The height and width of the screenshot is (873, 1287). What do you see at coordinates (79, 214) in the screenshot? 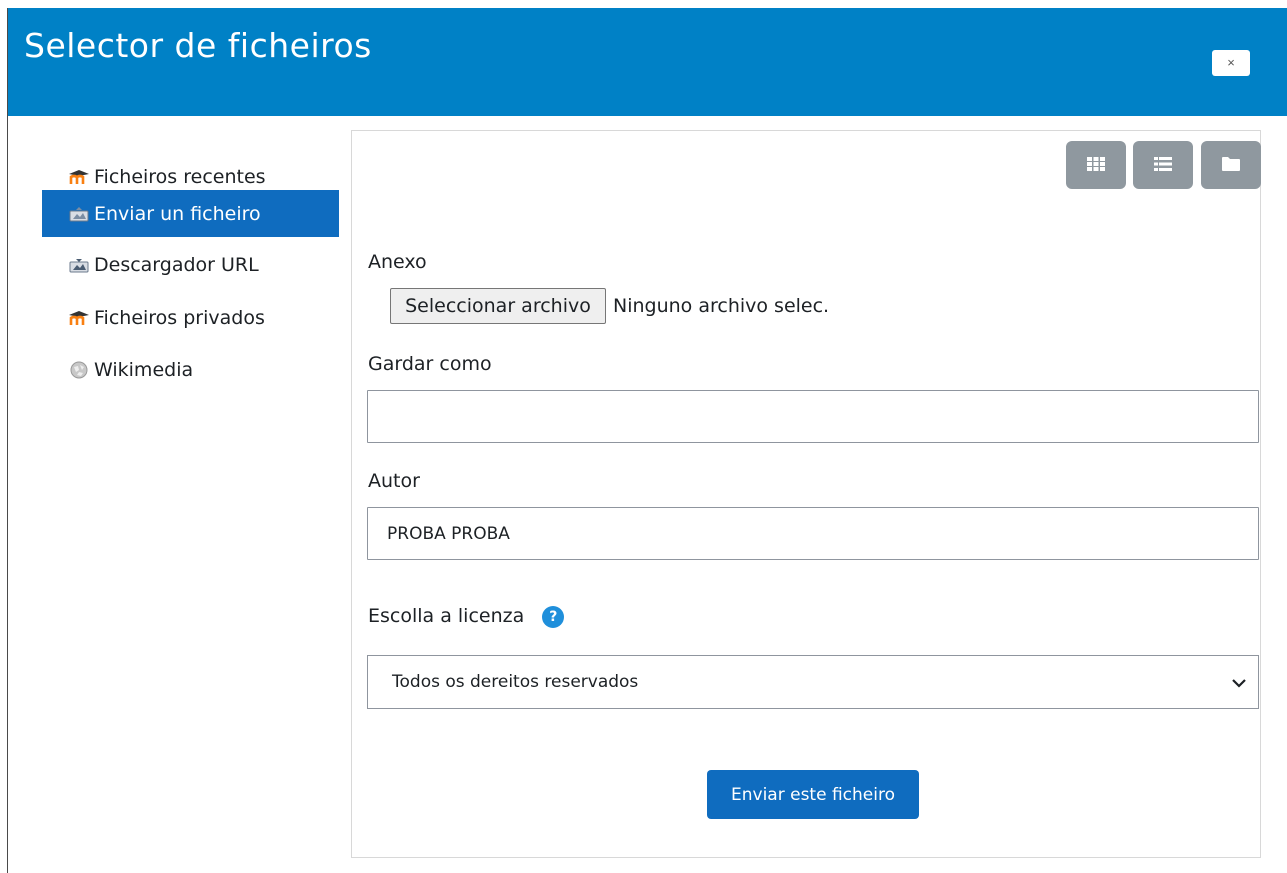
I see `upload-icon` at bounding box center [79, 214].